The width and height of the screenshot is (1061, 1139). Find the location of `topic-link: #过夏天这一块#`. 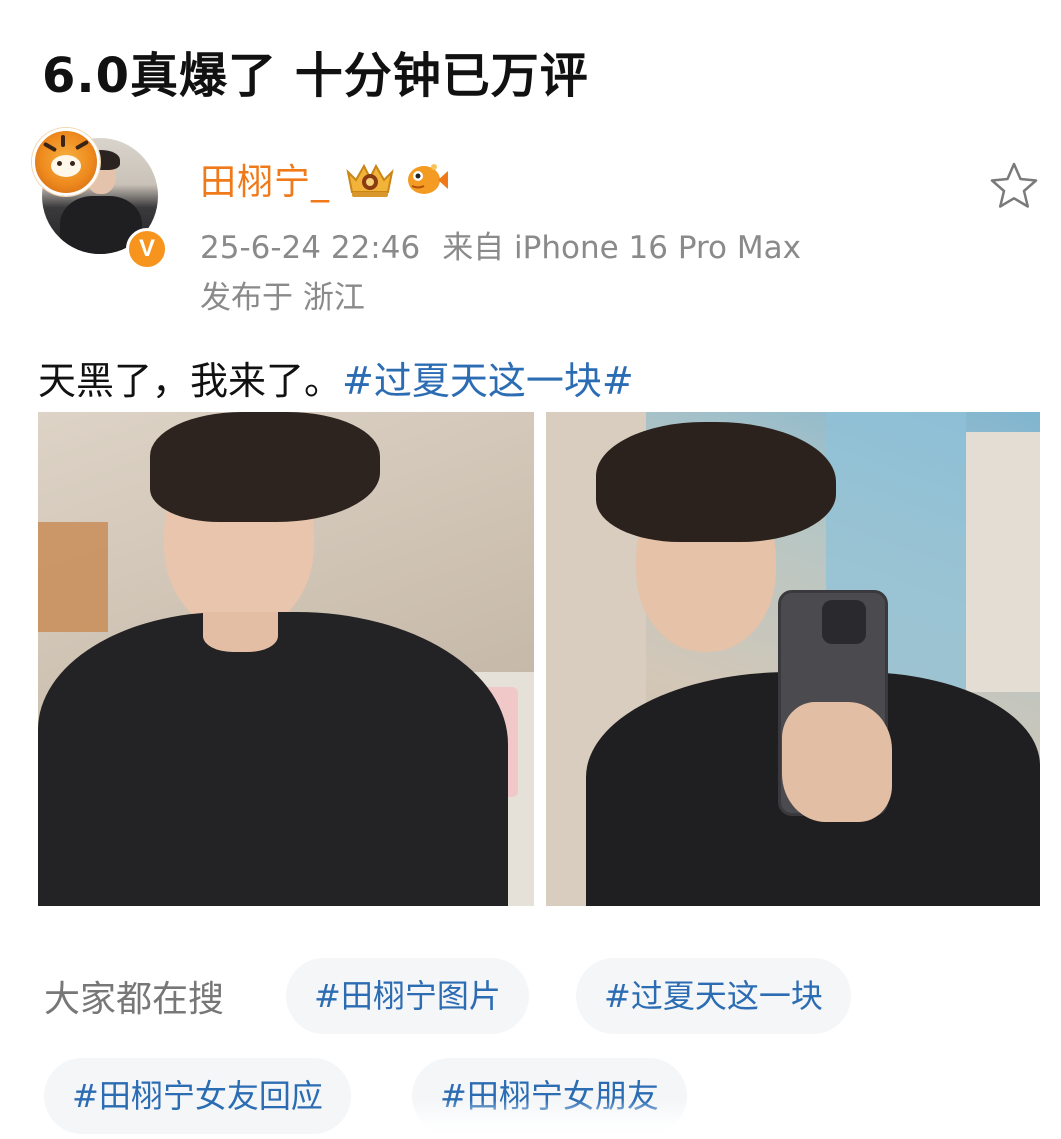

topic-link: #过夏天这一块# is located at coordinates (488, 381).